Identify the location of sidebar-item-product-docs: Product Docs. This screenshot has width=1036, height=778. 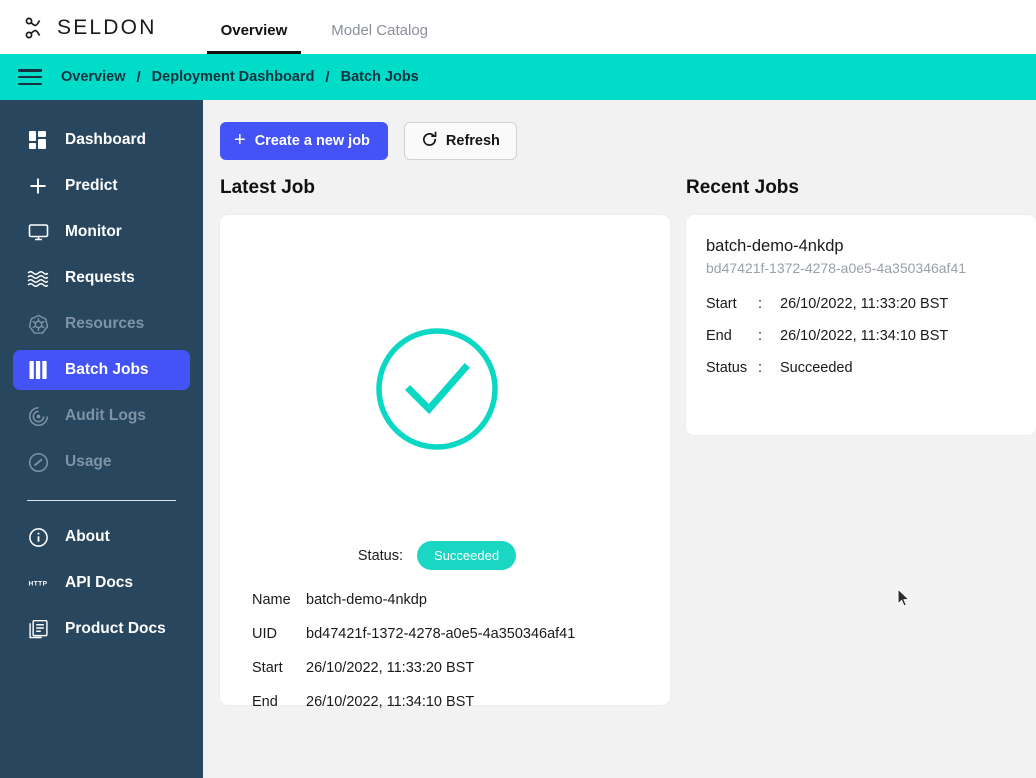
(101, 629).